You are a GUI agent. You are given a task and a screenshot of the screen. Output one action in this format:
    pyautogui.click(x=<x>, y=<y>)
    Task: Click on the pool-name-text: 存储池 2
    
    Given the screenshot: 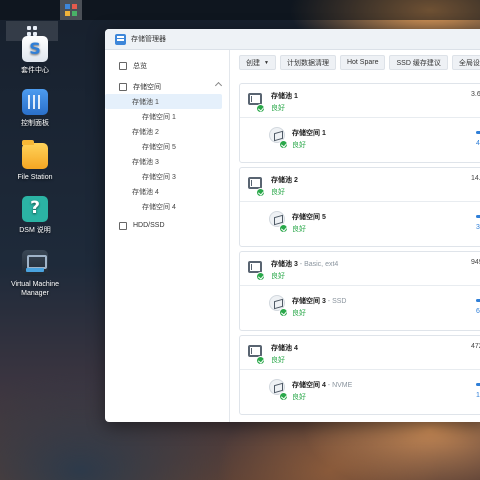 What is the action you would take?
    pyautogui.click(x=284, y=180)
    